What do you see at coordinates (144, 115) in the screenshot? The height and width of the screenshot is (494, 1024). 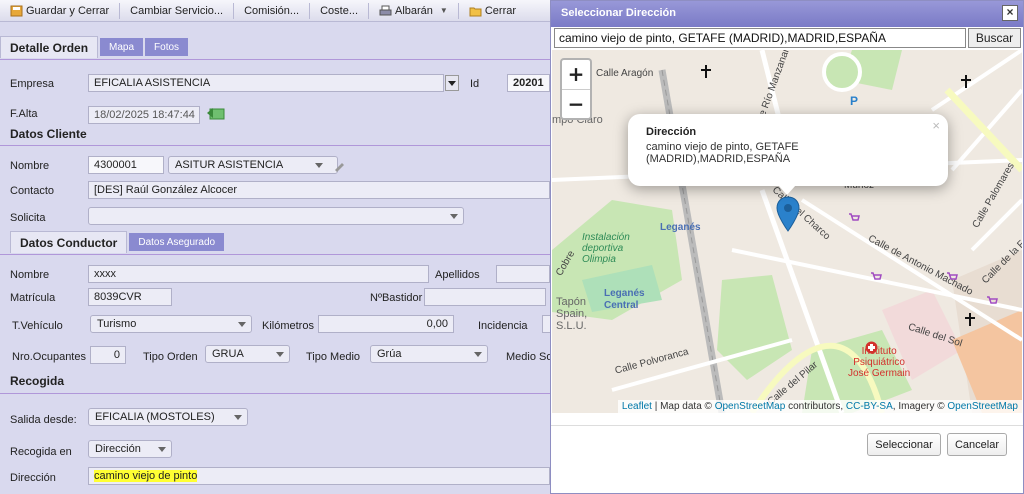 I see `falta-field: 18/02/2025 18:47:44` at bounding box center [144, 115].